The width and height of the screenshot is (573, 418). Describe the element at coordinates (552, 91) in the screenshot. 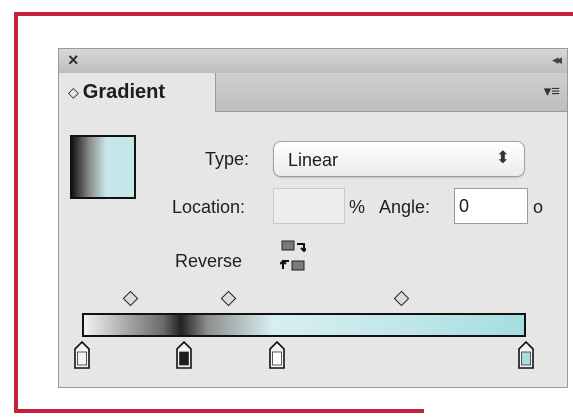

I see `panel-menu-icon: ▾≡` at that location.